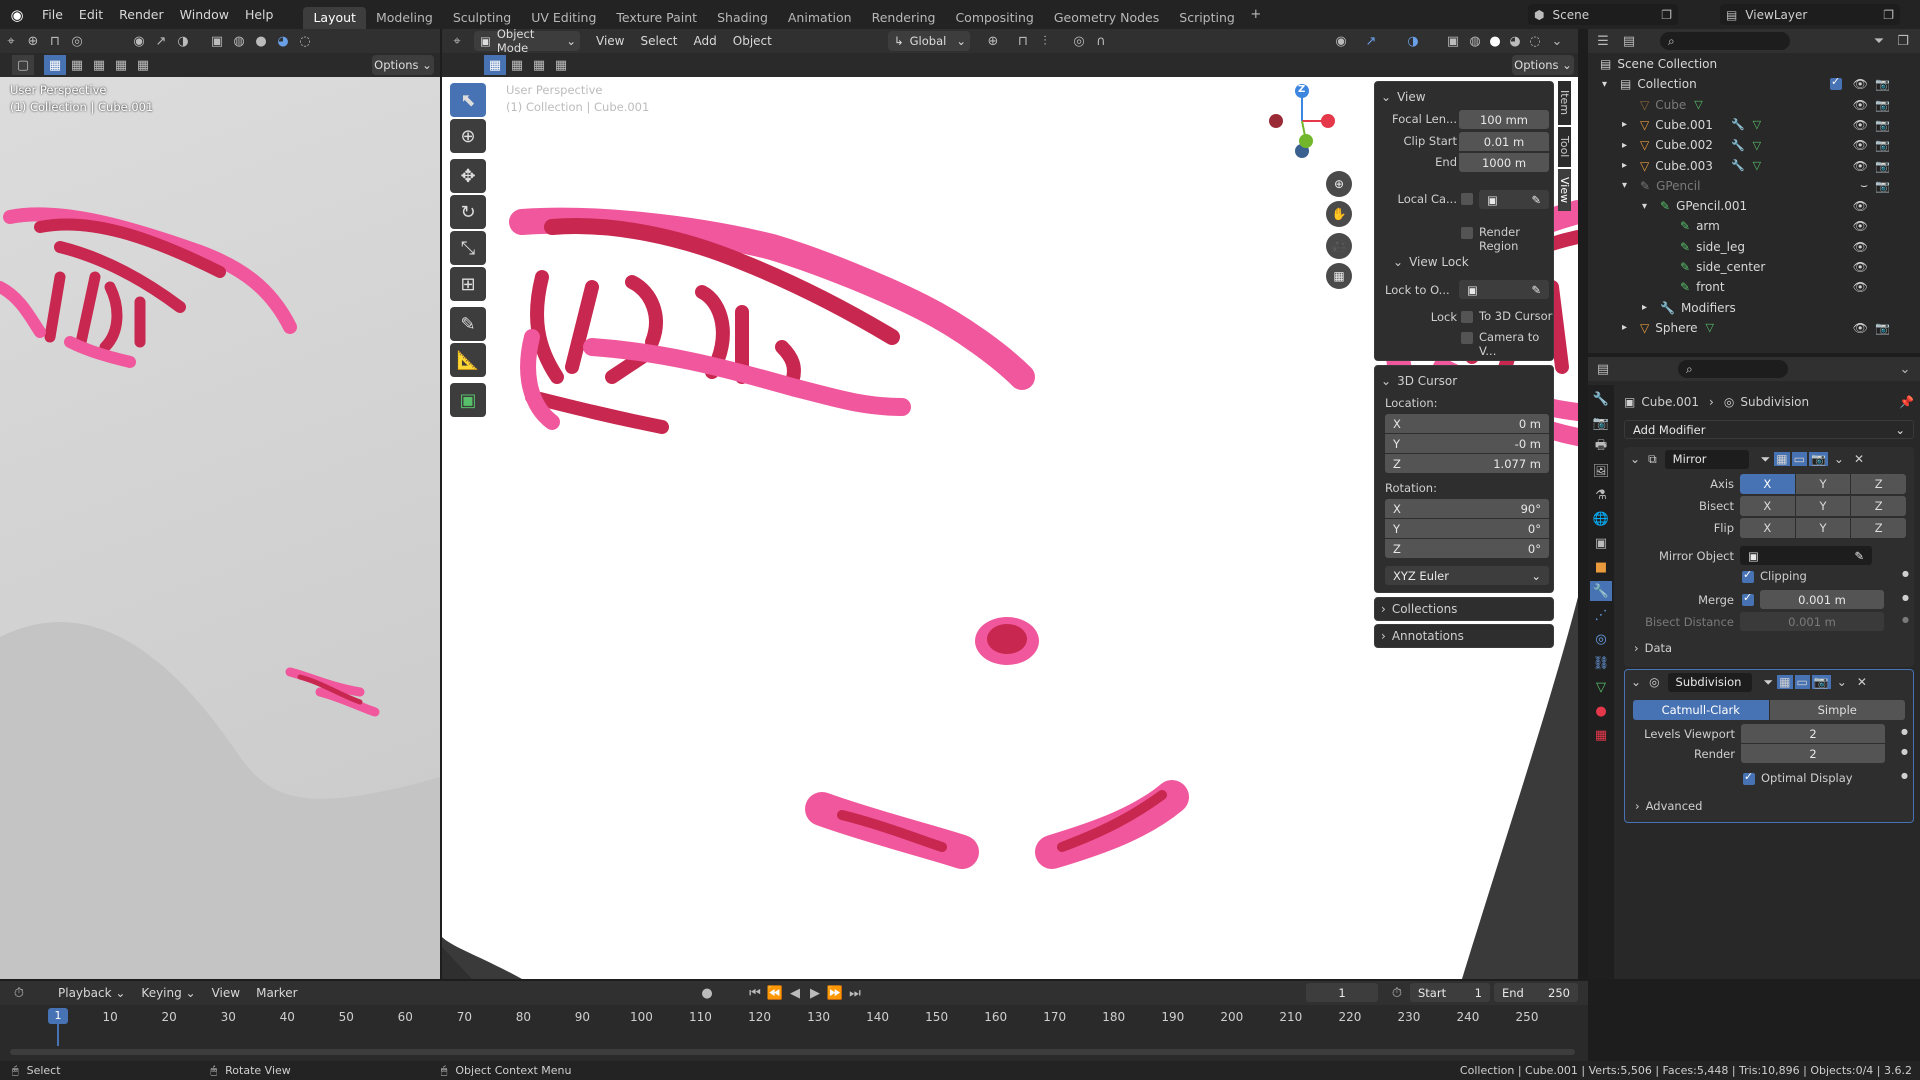 The image size is (1920, 1080). What do you see at coordinates (1342, 992) in the screenshot?
I see `current-frame-field: 1` at bounding box center [1342, 992].